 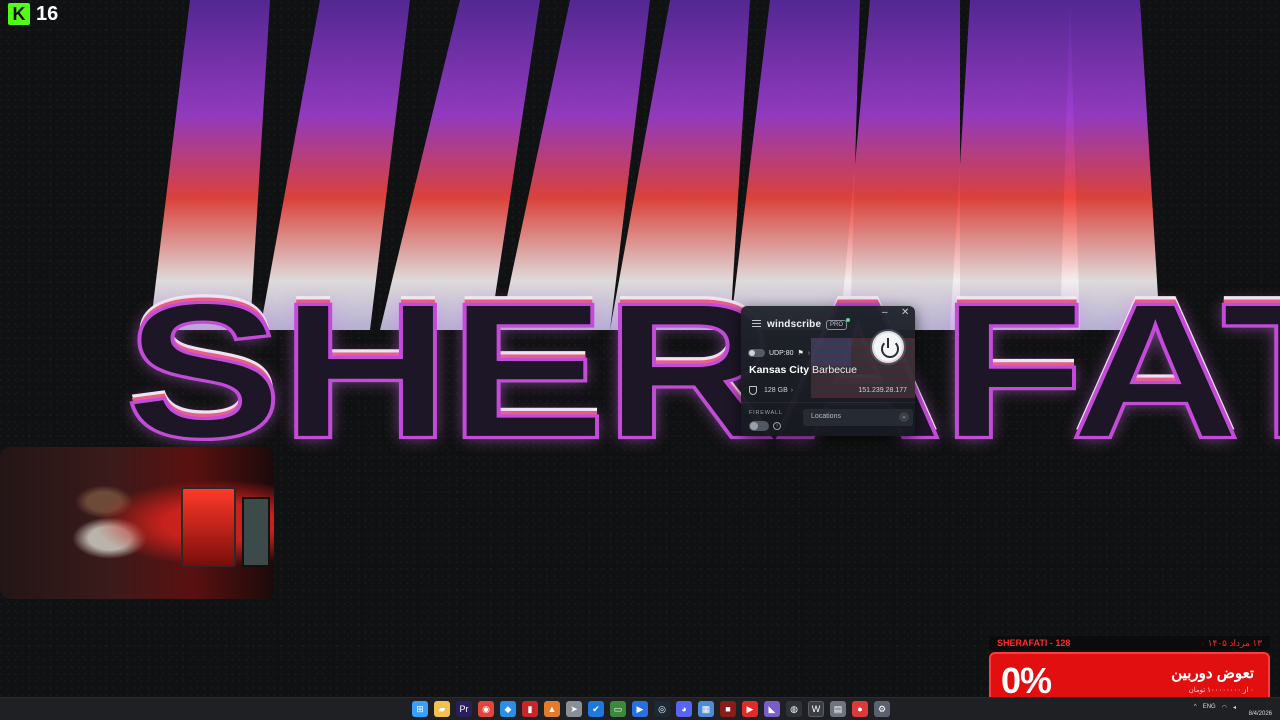 What do you see at coordinates (781, 353) in the screenshot?
I see `protocol-label: UDP:80` at bounding box center [781, 353].